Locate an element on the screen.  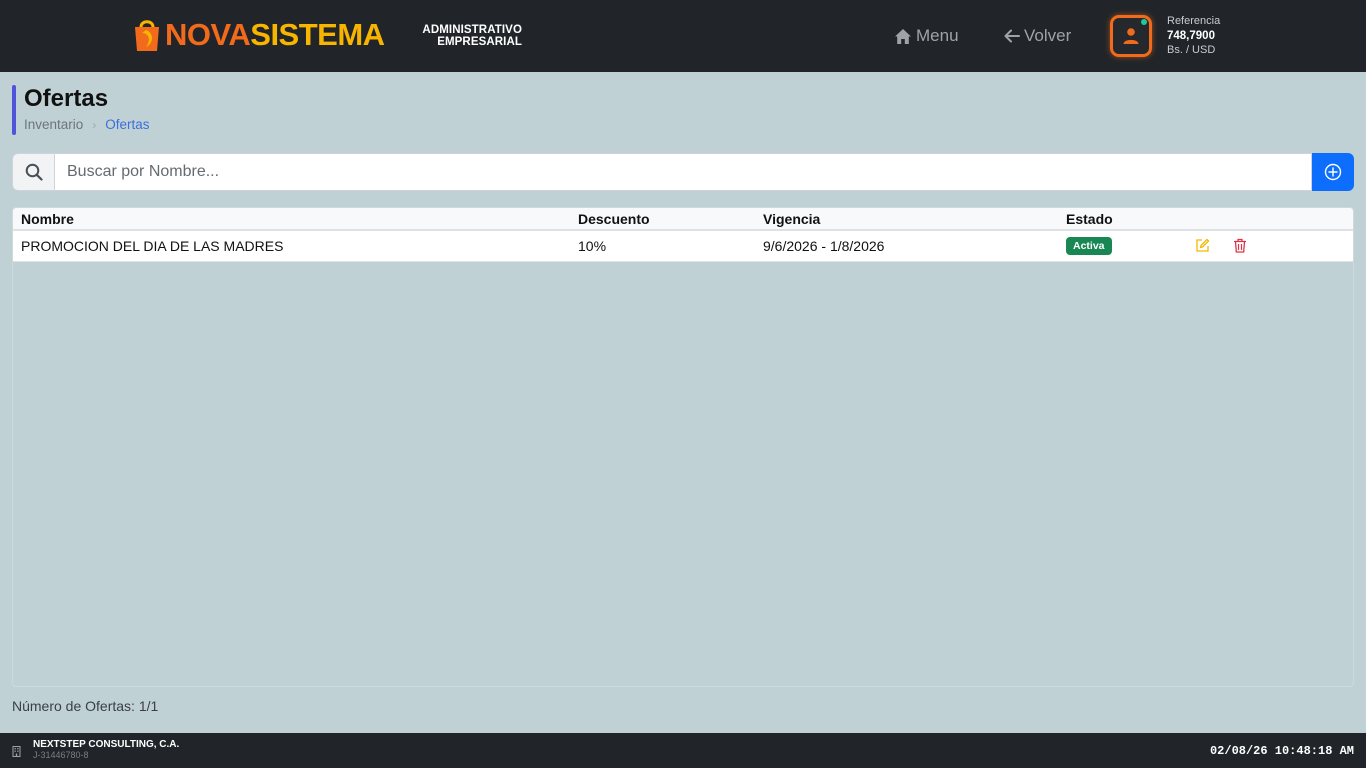
plus-circle-icon is located at coordinates (1333, 172).